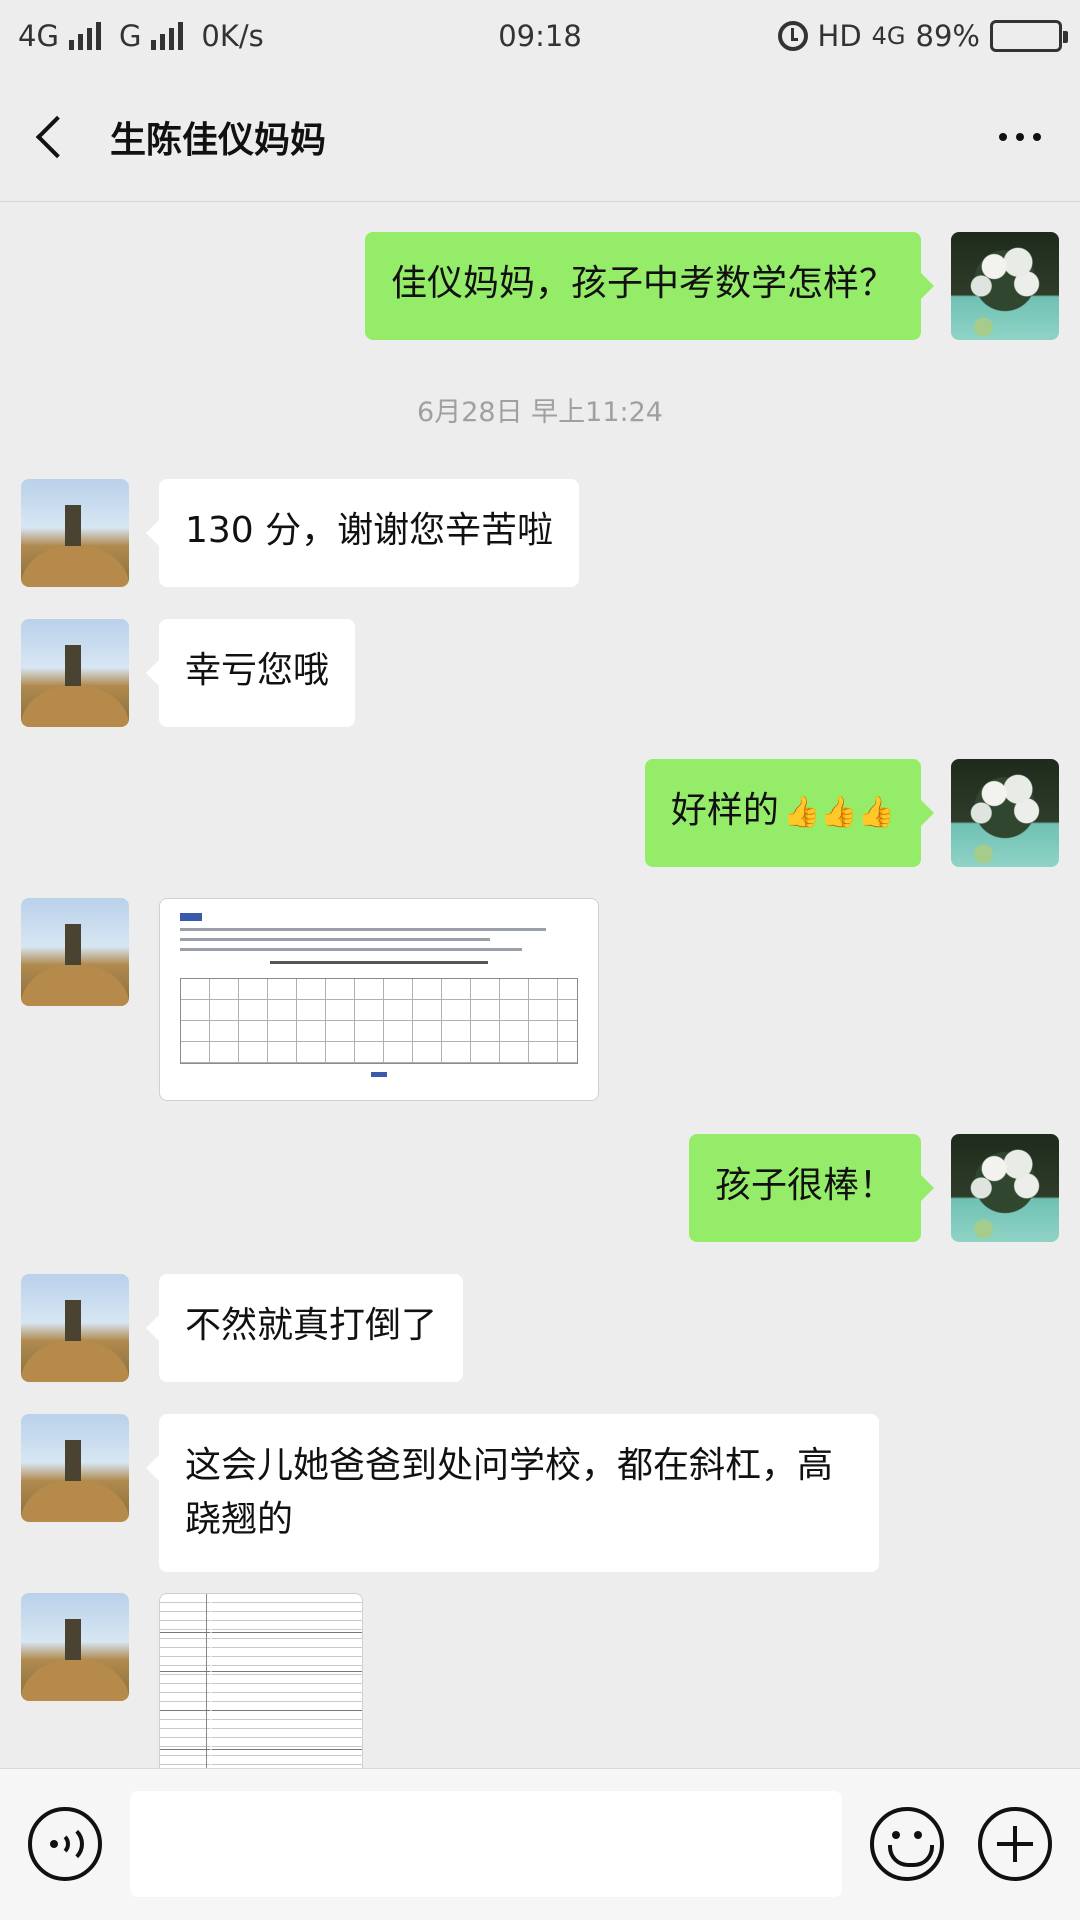 The width and height of the screenshot is (1080, 1920). What do you see at coordinates (38, 36) in the screenshot?
I see `network-label-1: 4G` at bounding box center [38, 36].